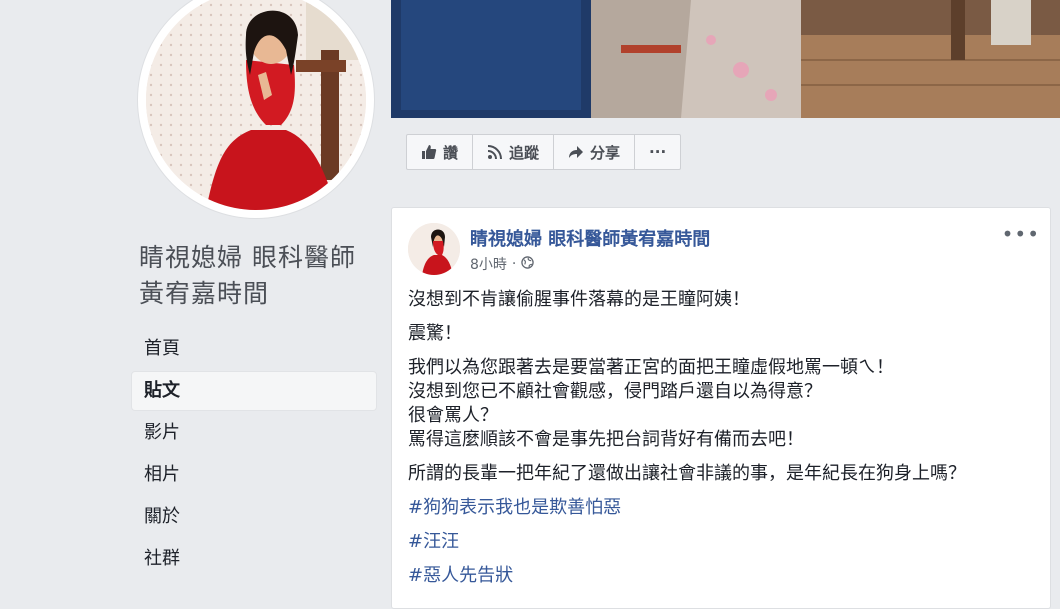 This screenshot has width=1060, height=609. What do you see at coordinates (725, 59) in the screenshot?
I see `cover-photo` at bounding box center [725, 59].